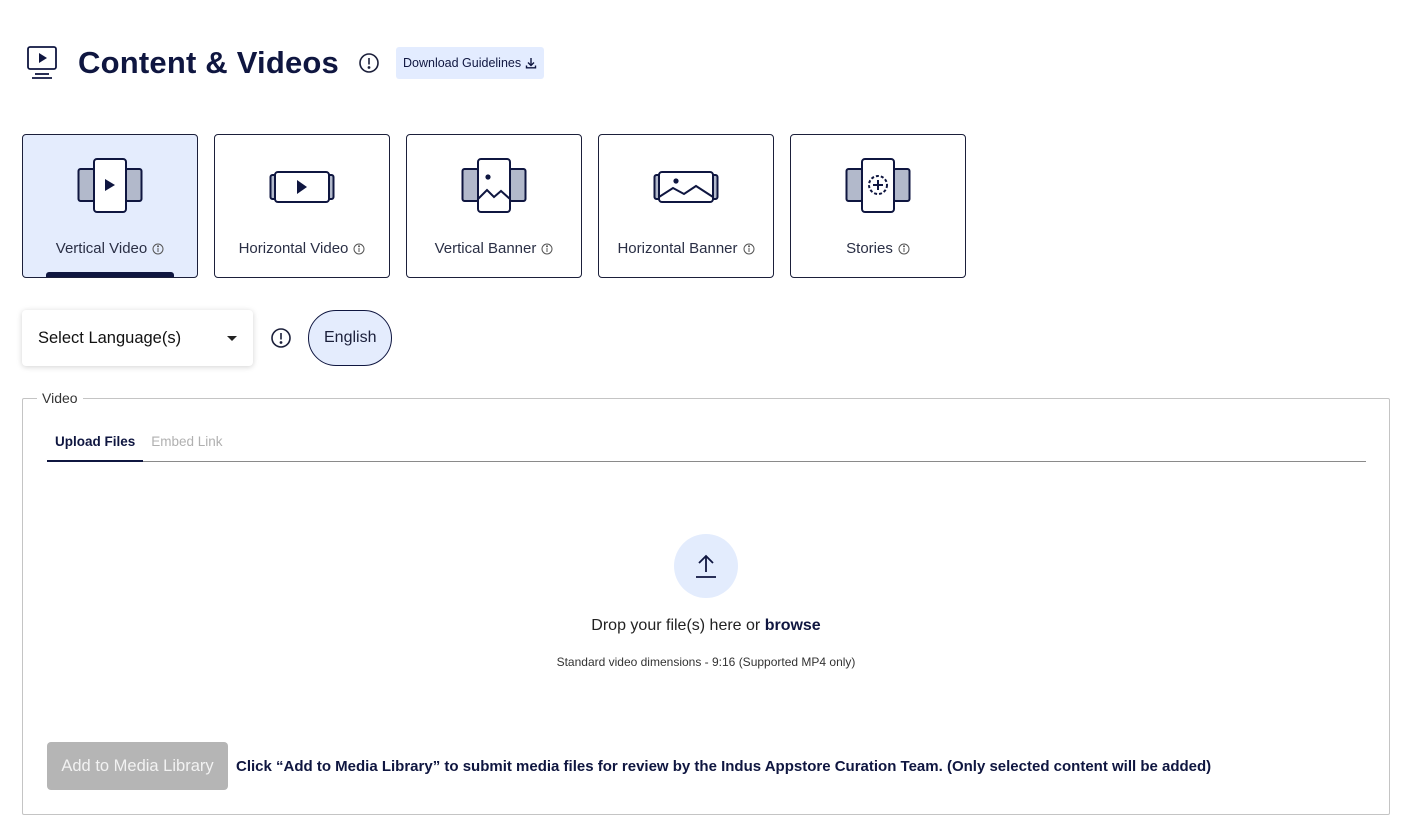  Describe the element at coordinates (531, 63) in the screenshot. I see `download-icon` at that location.